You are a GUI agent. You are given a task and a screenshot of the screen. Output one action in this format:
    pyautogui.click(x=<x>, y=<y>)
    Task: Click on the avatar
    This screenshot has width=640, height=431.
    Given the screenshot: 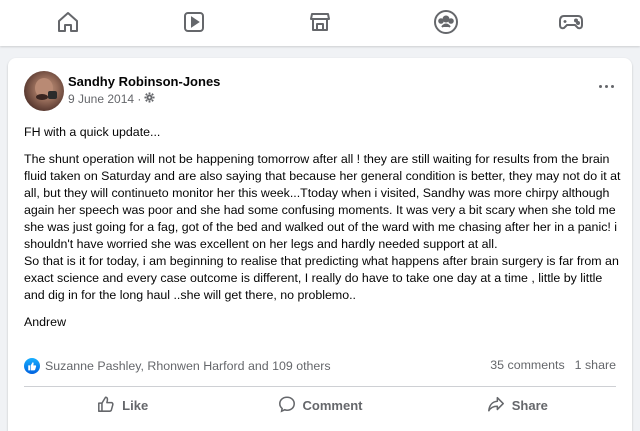 What is the action you would take?
    pyautogui.click(x=44, y=91)
    